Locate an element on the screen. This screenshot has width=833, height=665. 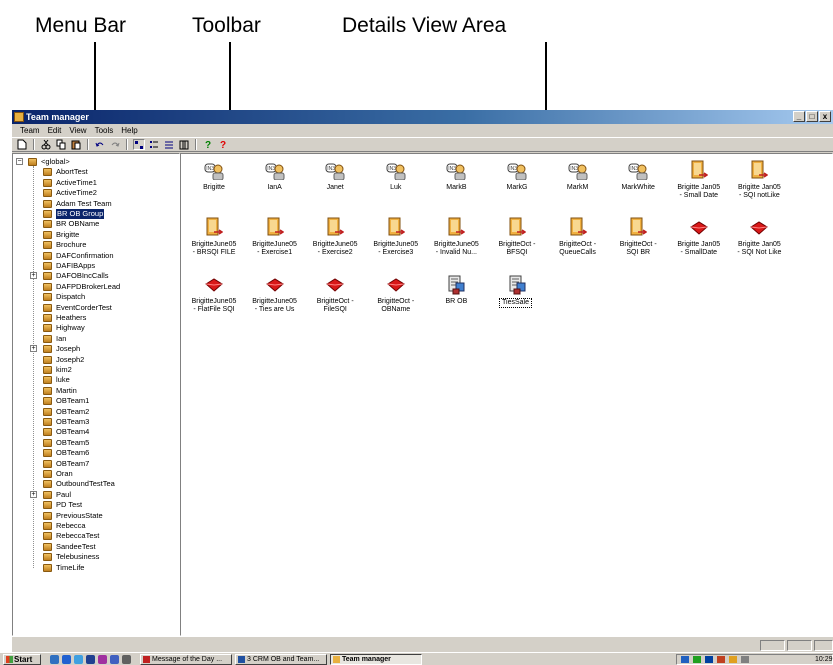
quicklaunch-word-icon is located at coordinates (90, 659).